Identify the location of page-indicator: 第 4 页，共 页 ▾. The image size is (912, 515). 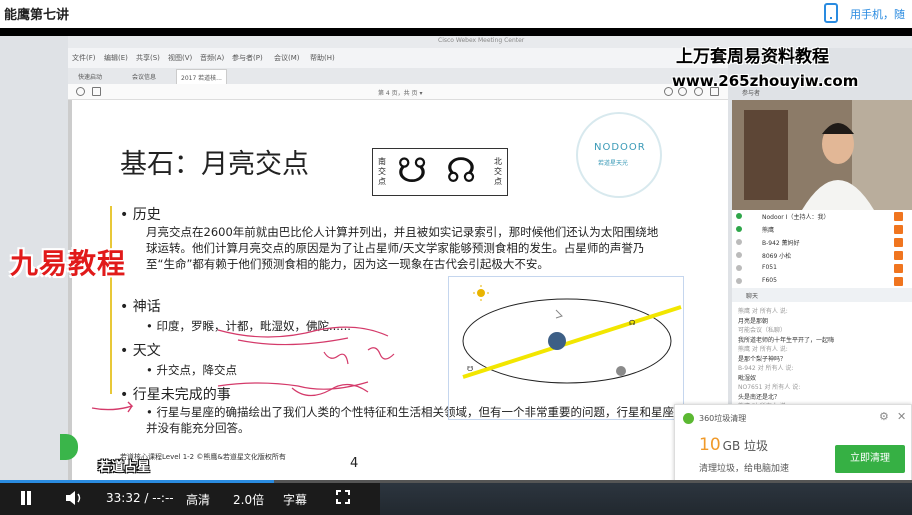
(400, 92).